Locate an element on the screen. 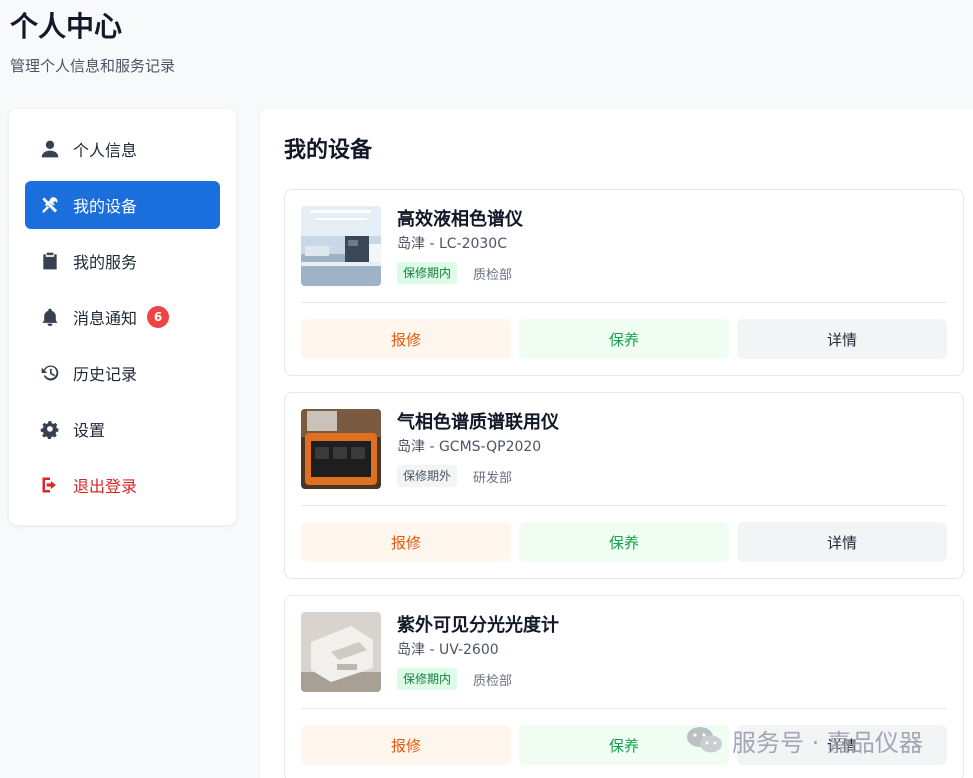 This screenshot has width=973, height=778. warranty-badge: 保修期外 is located at coordinates (427, 476).